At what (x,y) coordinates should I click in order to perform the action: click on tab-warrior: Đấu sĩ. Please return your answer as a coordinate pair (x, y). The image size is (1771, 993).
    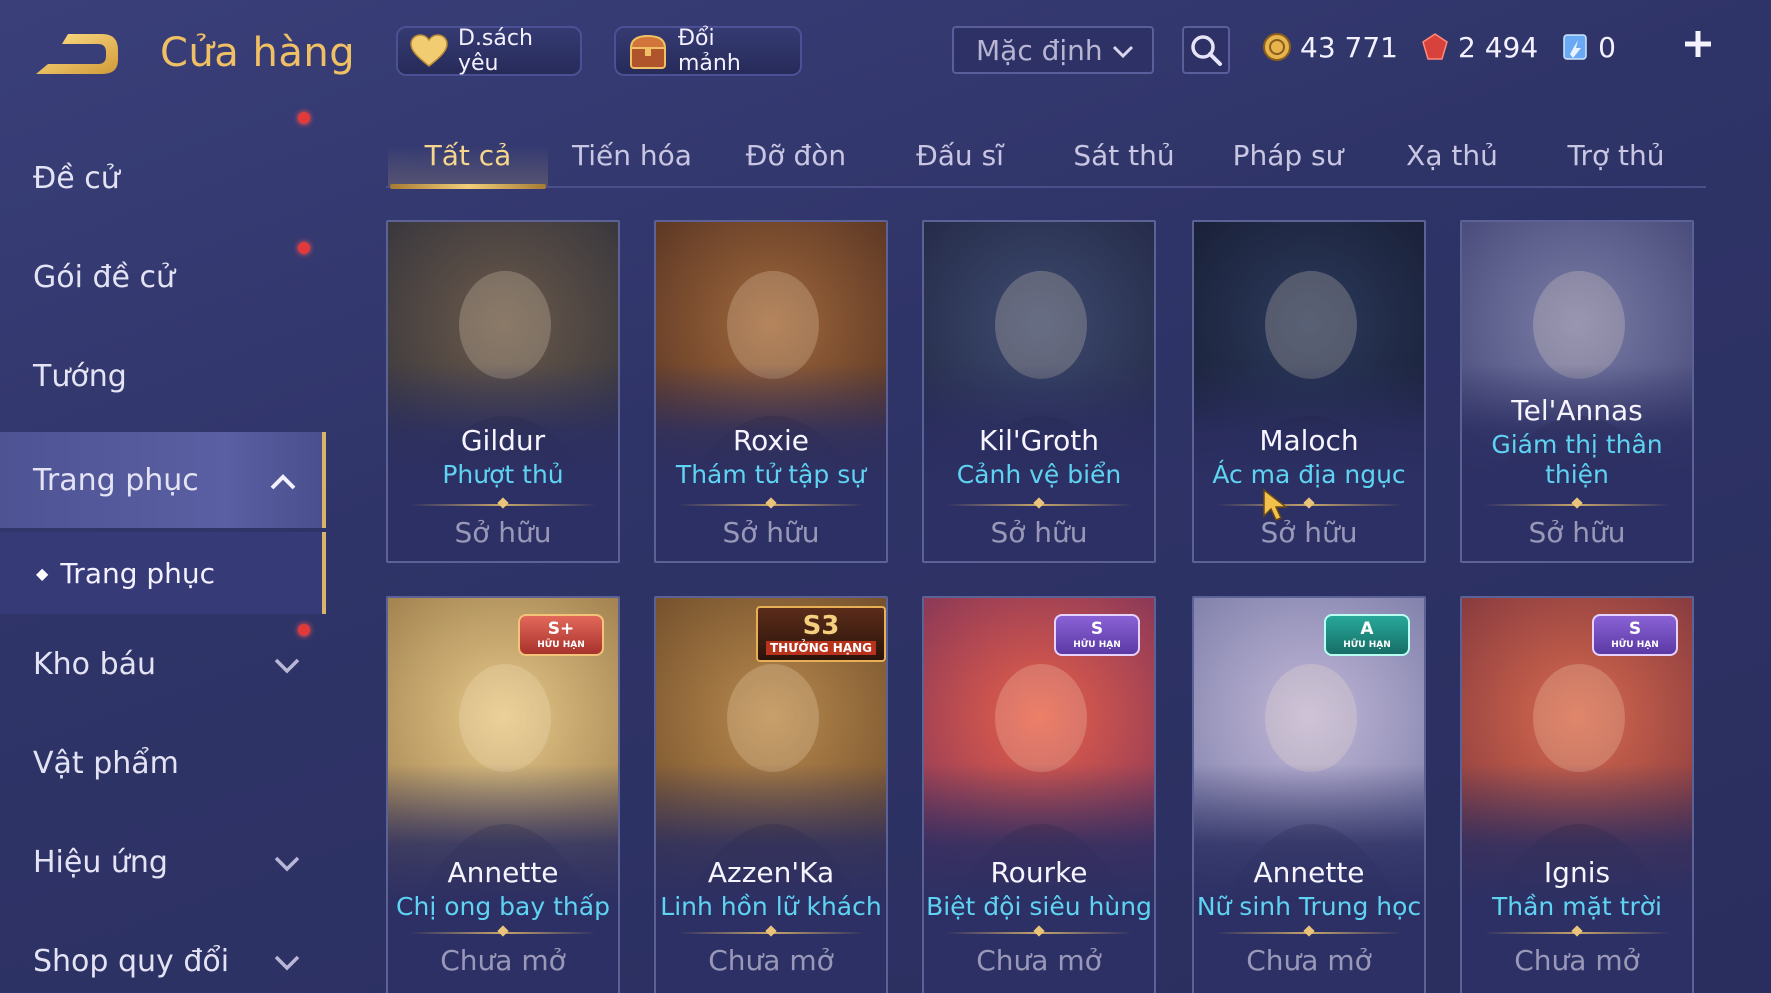
    Looking at the image, I should click on (960, 157).